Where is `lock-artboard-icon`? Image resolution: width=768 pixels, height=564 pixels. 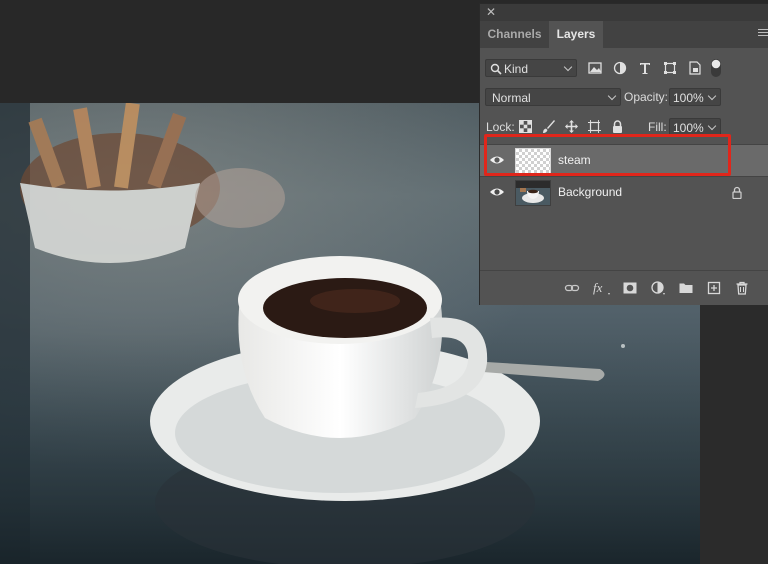
lock-artboard-icon is located at coordinates (594, 126).